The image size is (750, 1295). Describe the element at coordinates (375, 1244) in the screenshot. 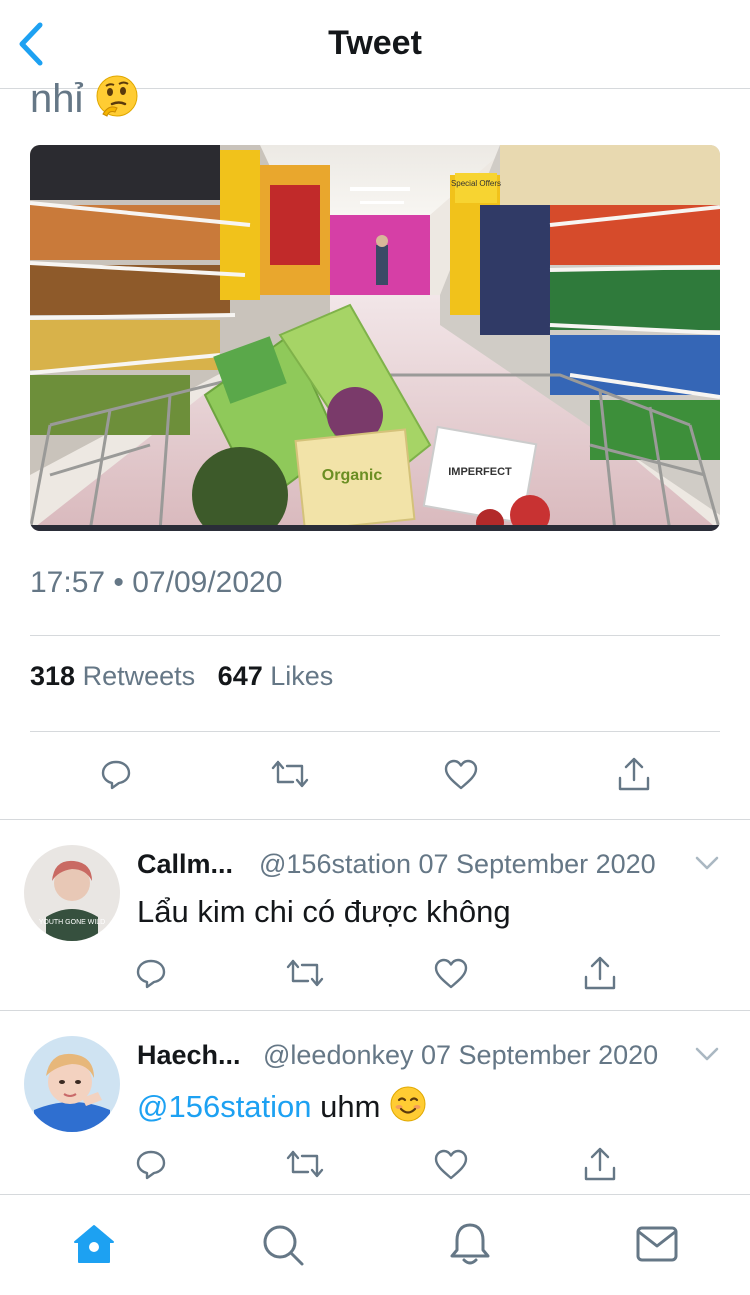

I see `bottom-tab-bar` at that location.